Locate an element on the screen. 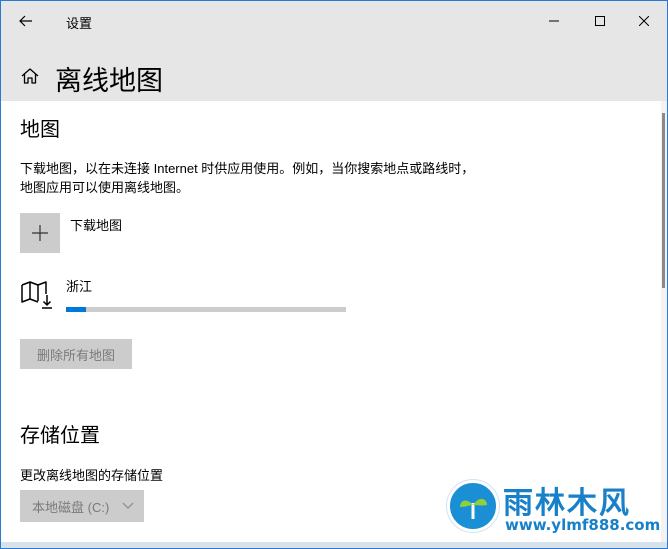 This screenshot has width=668, height=549. vertical-scrollbar is located at coordinates (664, 324).